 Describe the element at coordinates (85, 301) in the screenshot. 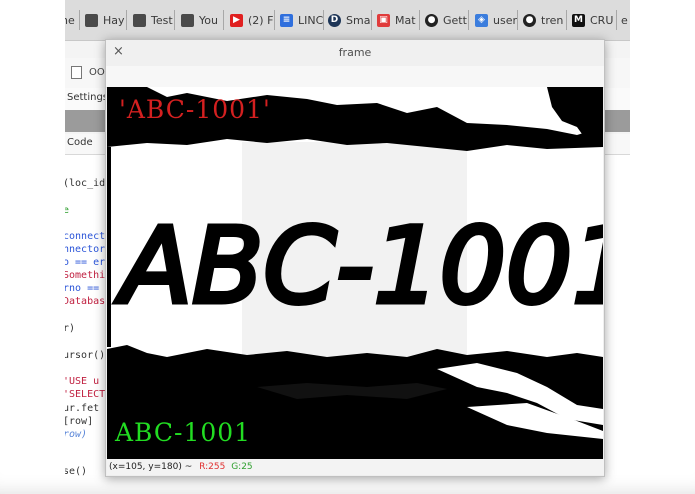

I see `code-line: Databas` at that location.